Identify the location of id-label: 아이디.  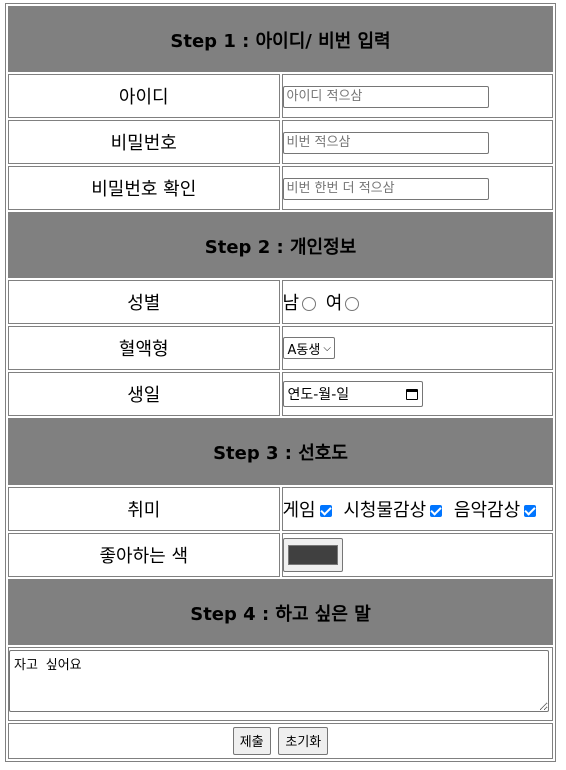
(144, 96).